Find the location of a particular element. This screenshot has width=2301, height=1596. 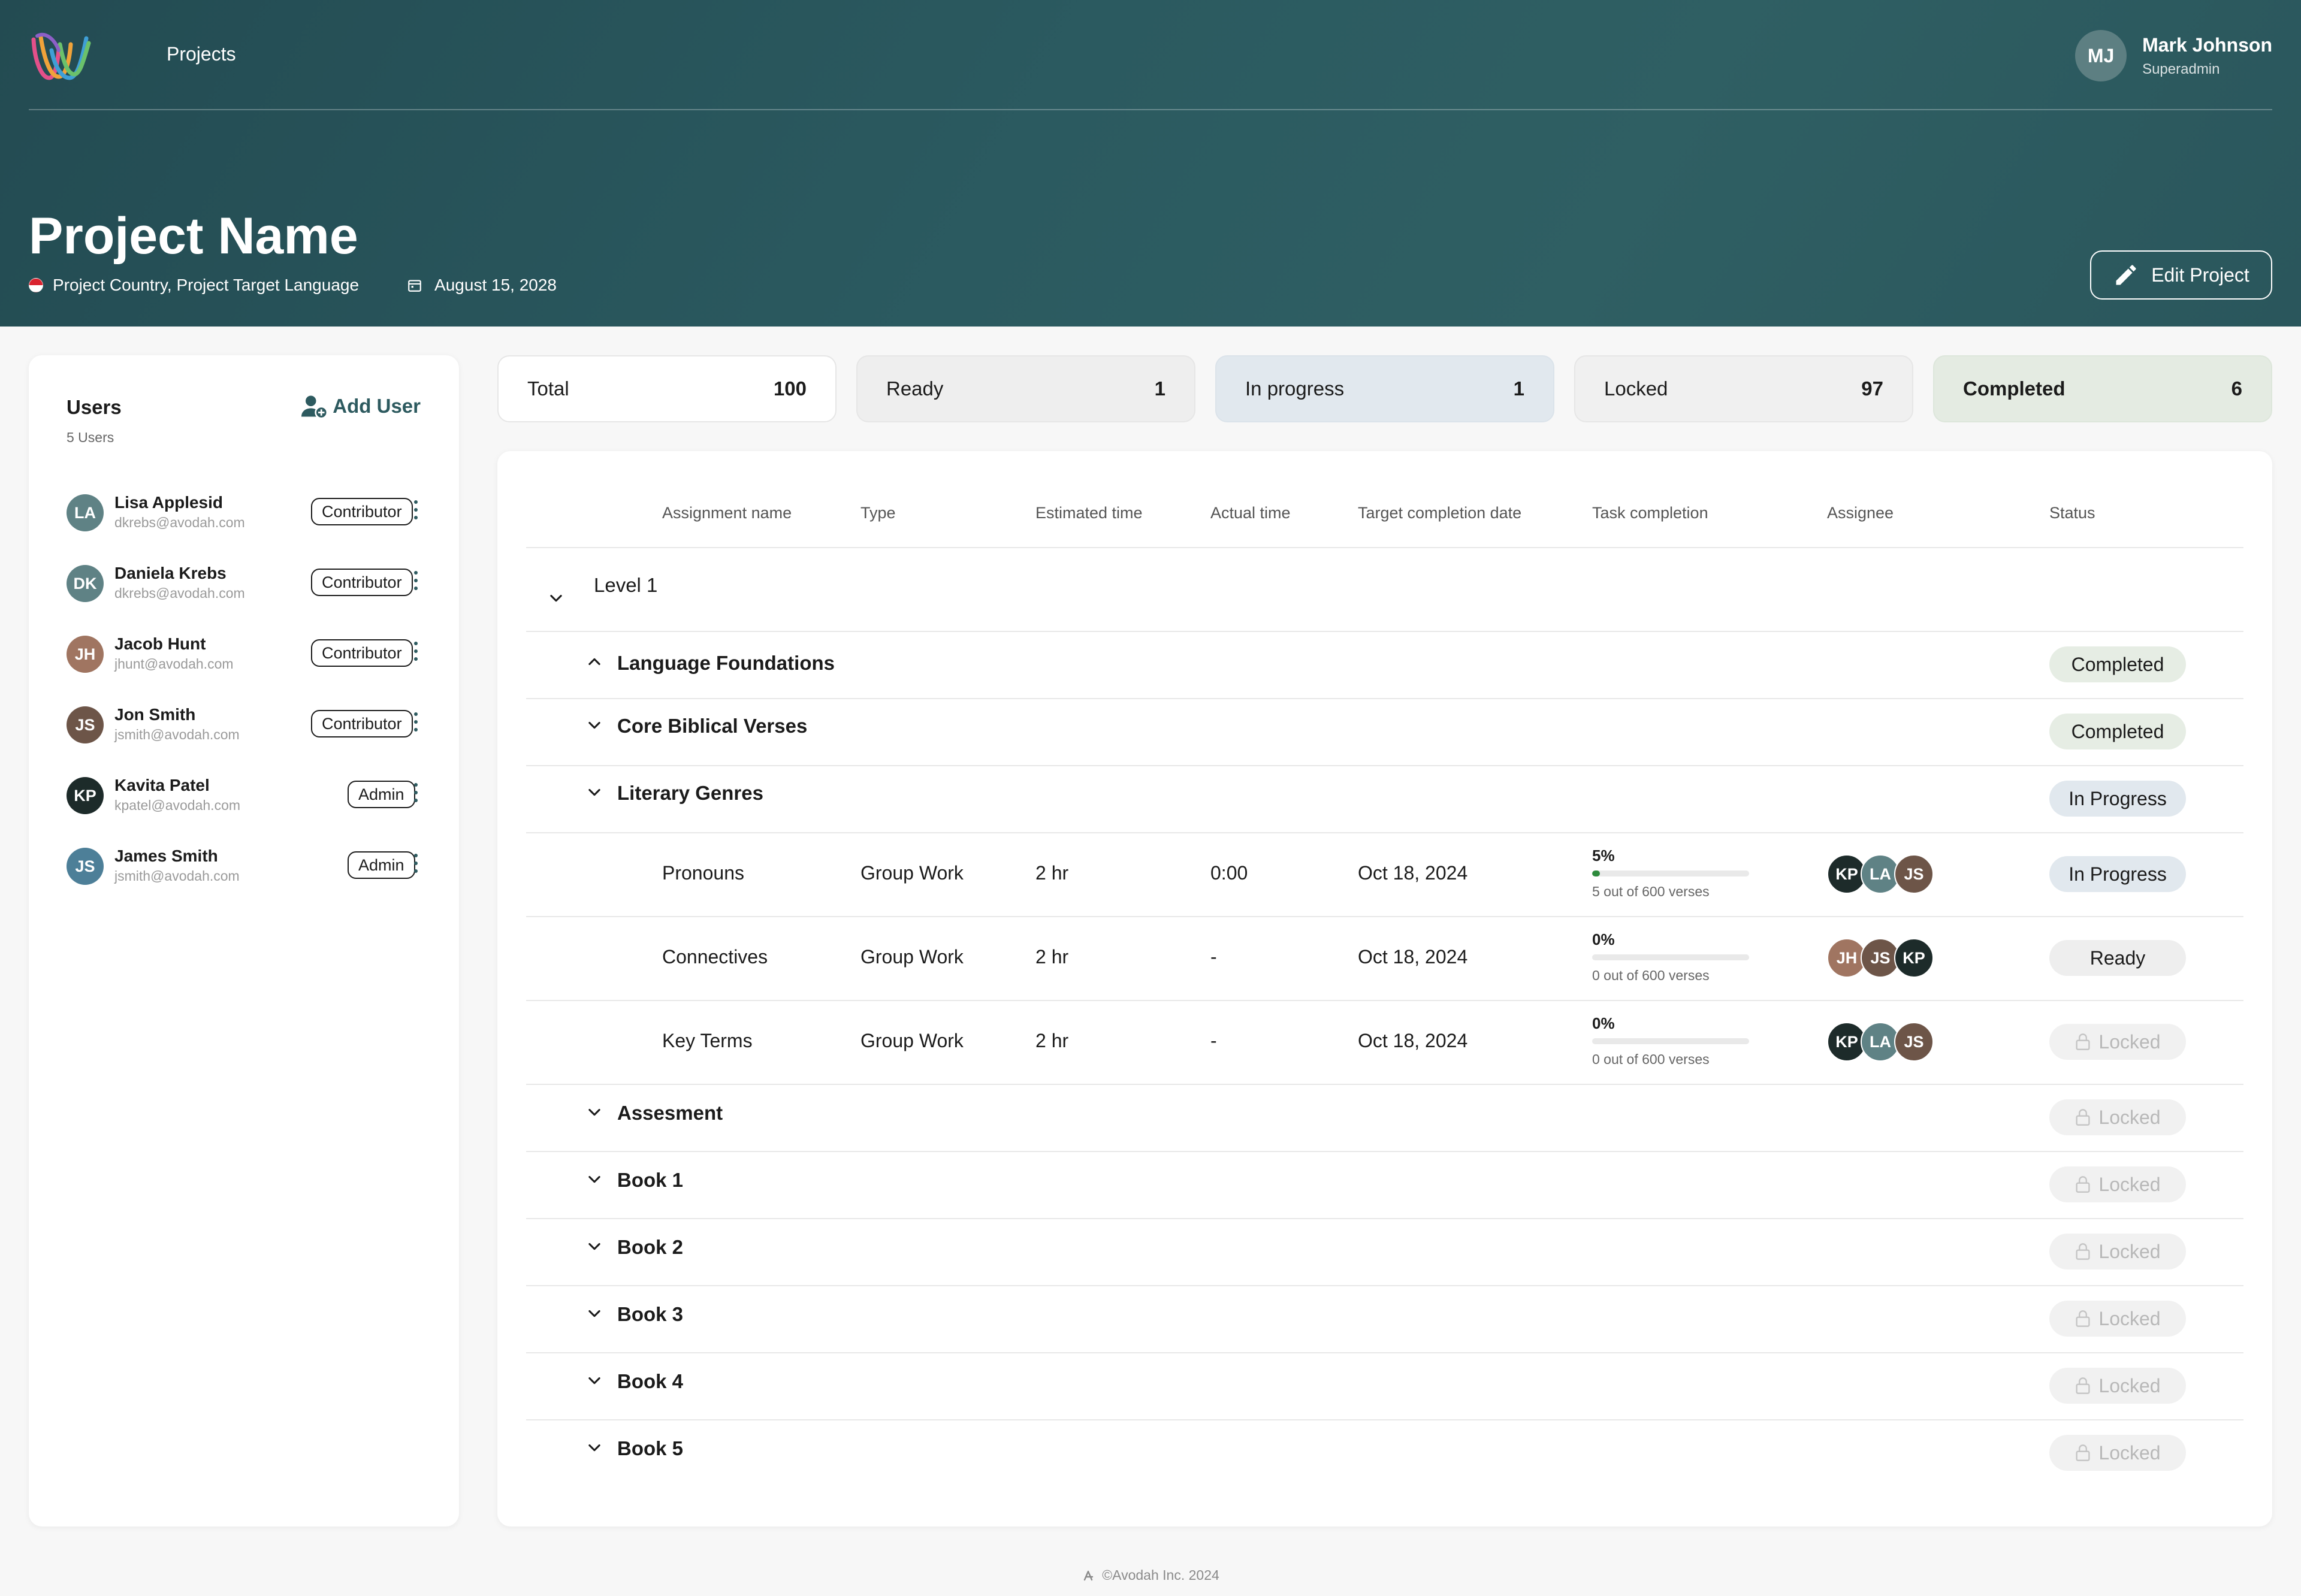

stat-ready-card: Ready 1 is located at coordinates (1026, 388).